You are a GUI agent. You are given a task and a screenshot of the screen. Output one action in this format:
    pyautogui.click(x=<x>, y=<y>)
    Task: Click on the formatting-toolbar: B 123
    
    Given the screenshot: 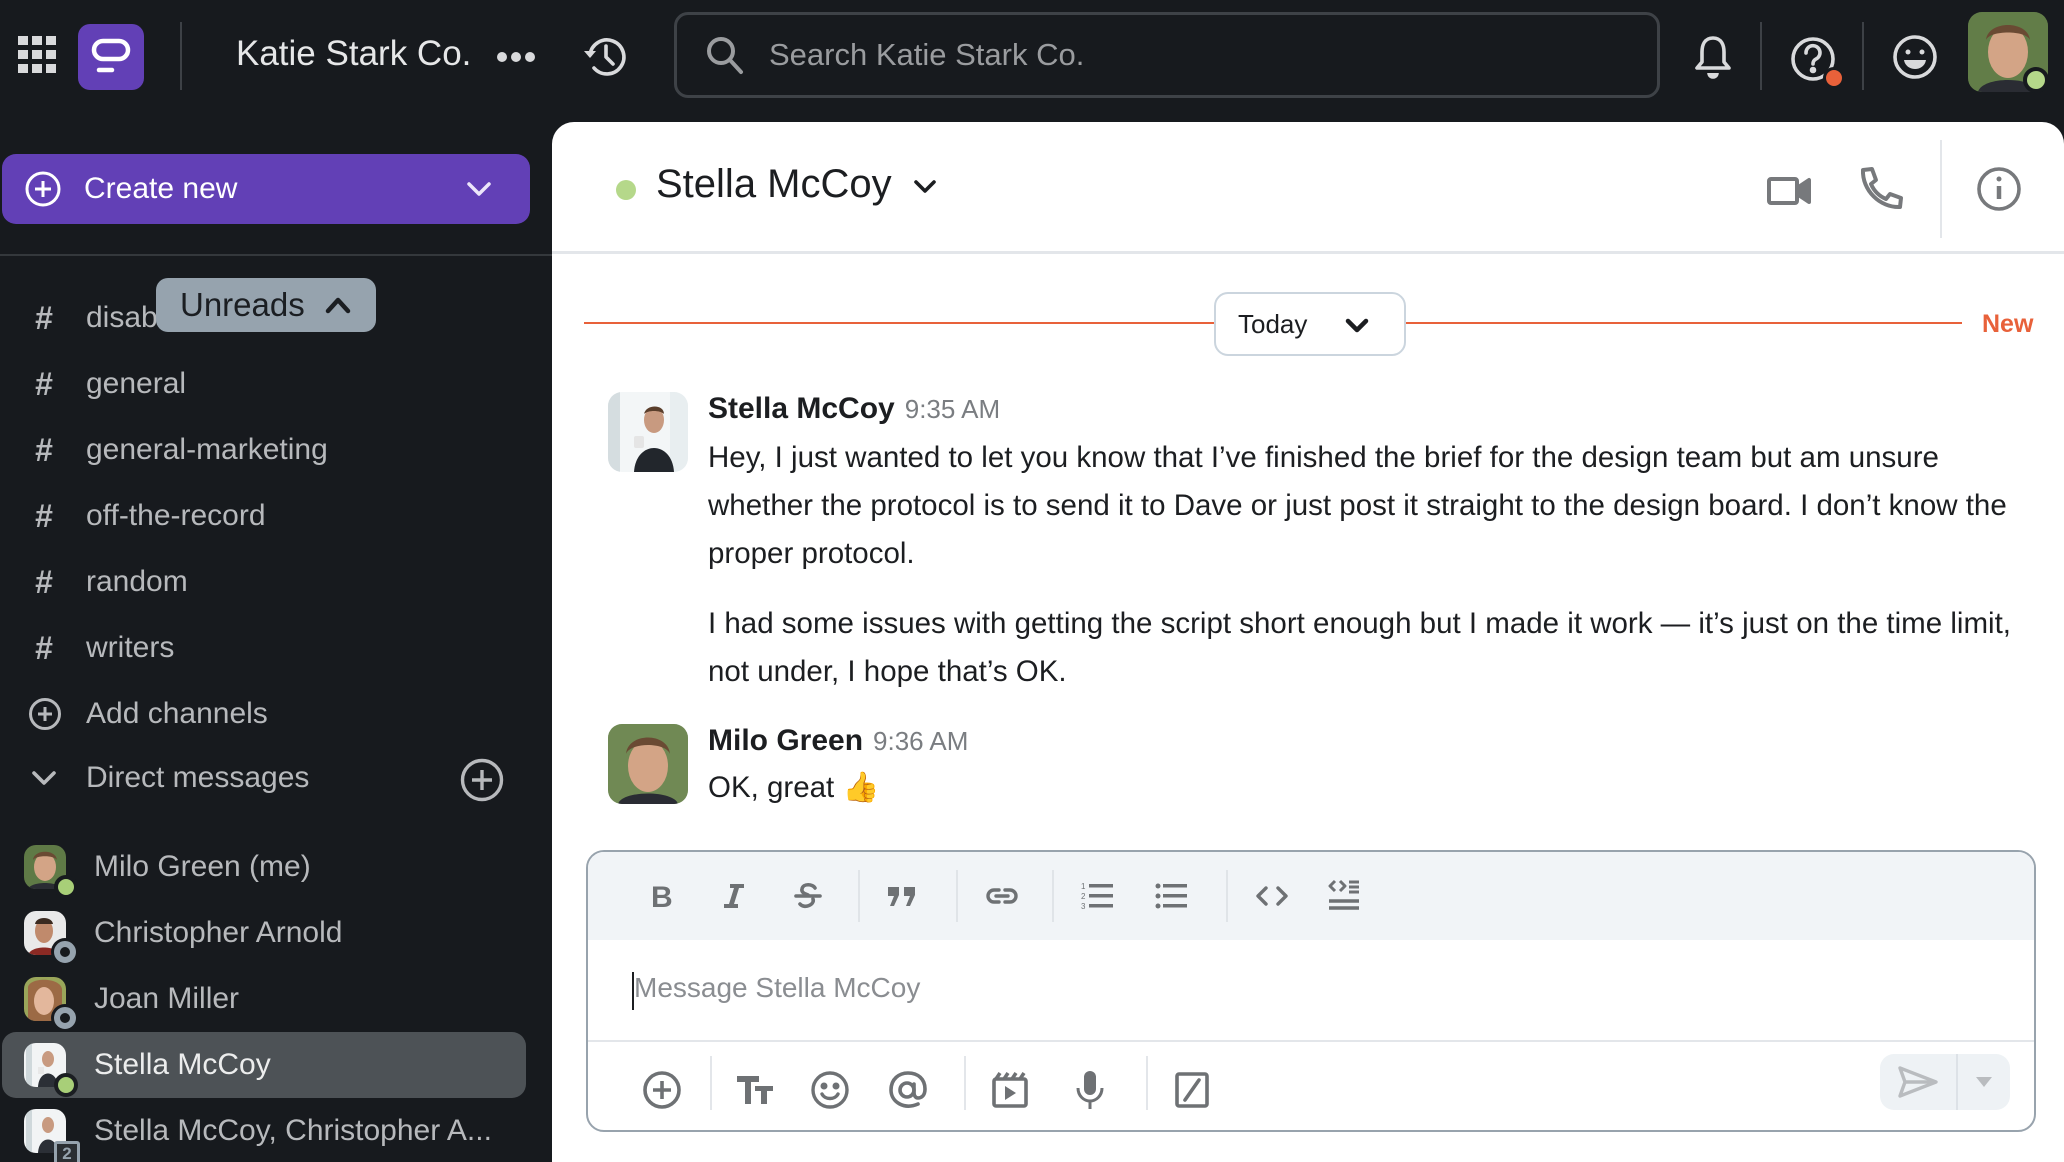 What is the action you would take?
    pyautogui.click(x=1311, y=896)
    